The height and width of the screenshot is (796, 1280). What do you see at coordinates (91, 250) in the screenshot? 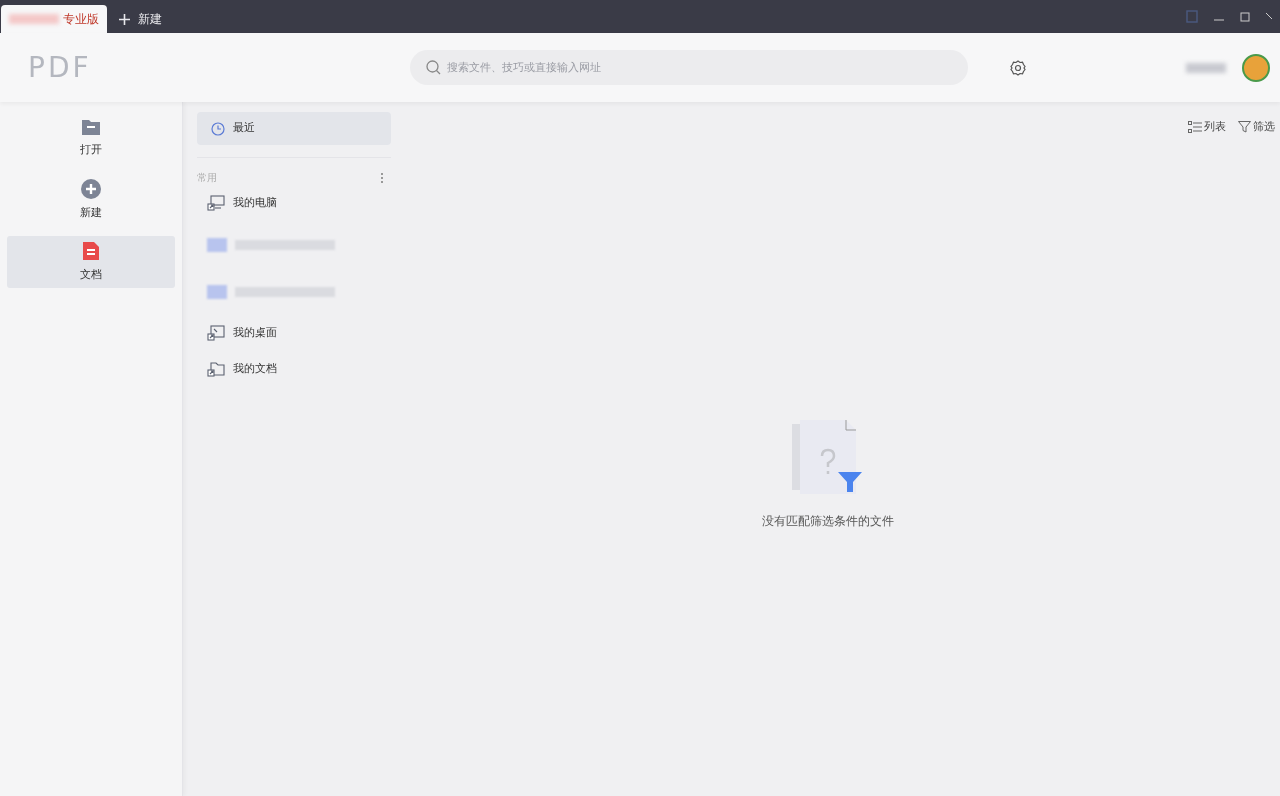
I see `document-icon` at bounding box center [91, 250].